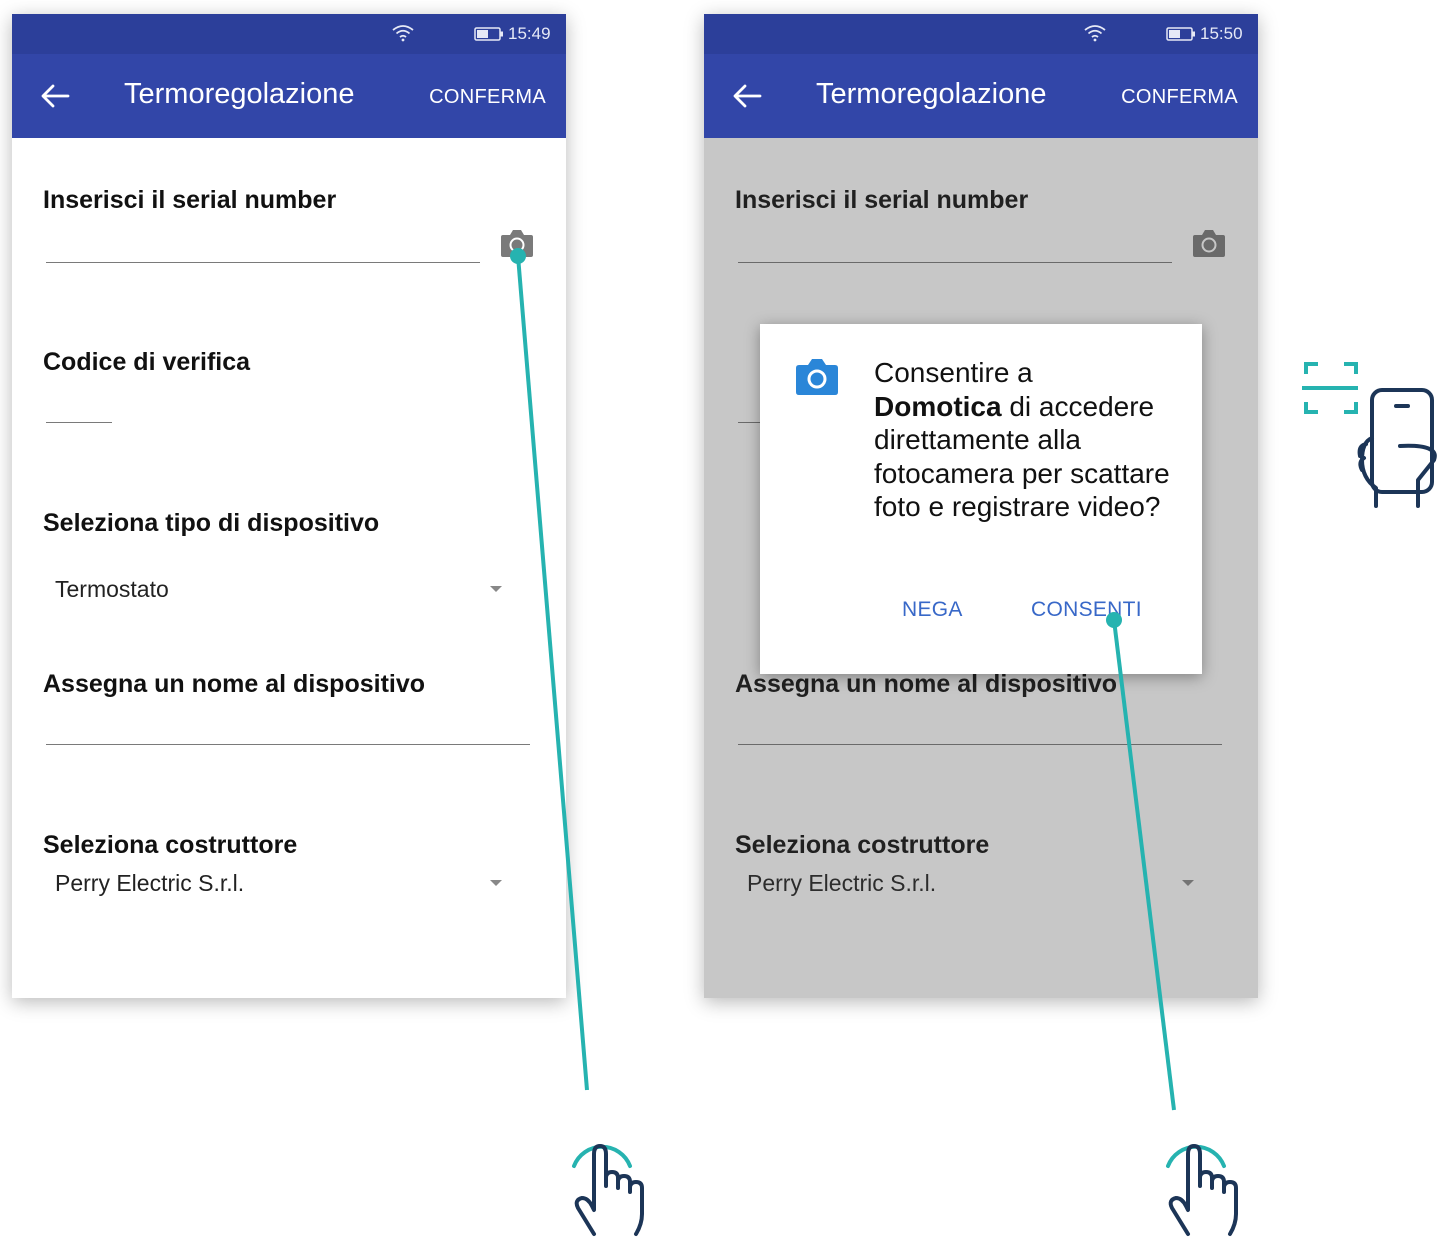 This screenshot has height=1240, width=1444. Describe the element at coordinates (518, 256) in the screenshot. I see `tap-point-left` at that location.